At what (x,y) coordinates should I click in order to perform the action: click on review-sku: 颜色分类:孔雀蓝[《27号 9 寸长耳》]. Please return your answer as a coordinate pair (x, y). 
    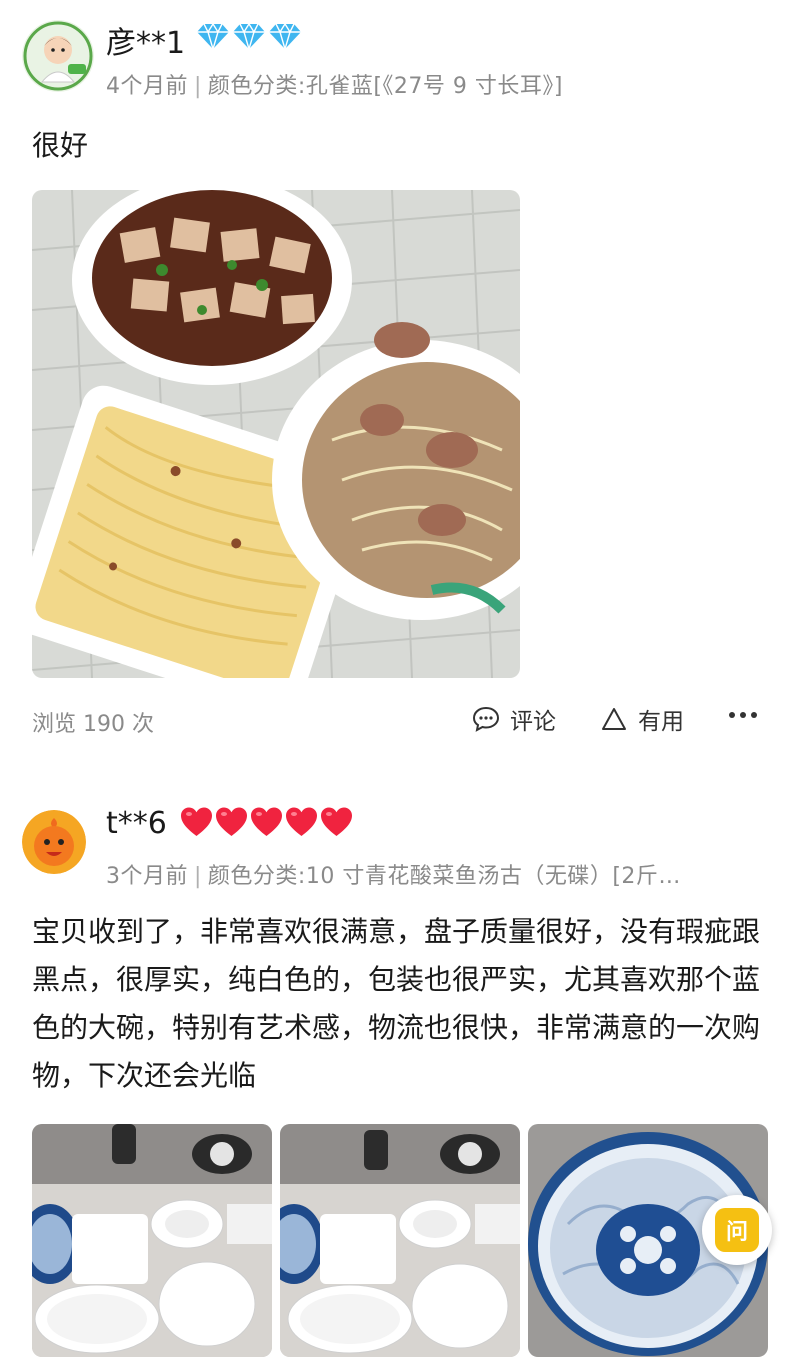
    Looking at the image, I should click on (385, 86).